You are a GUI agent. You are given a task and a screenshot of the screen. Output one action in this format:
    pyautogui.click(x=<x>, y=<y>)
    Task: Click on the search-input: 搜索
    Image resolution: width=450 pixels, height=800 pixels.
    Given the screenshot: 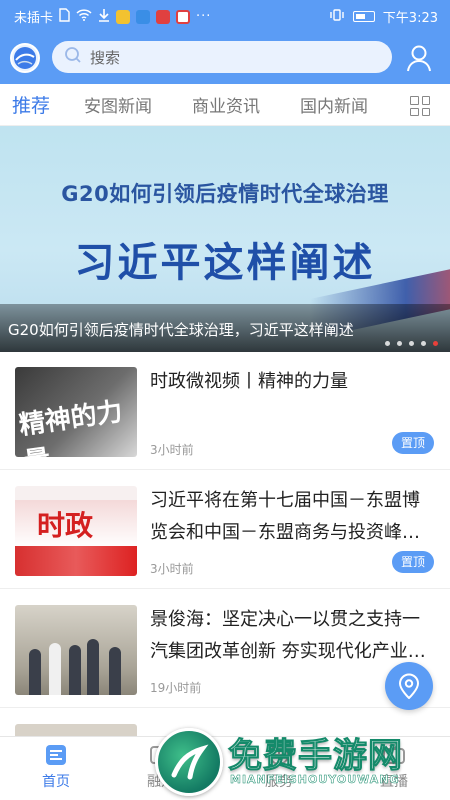 What is the action you would take?
    pyautogui.click(x=222, y=57)
    